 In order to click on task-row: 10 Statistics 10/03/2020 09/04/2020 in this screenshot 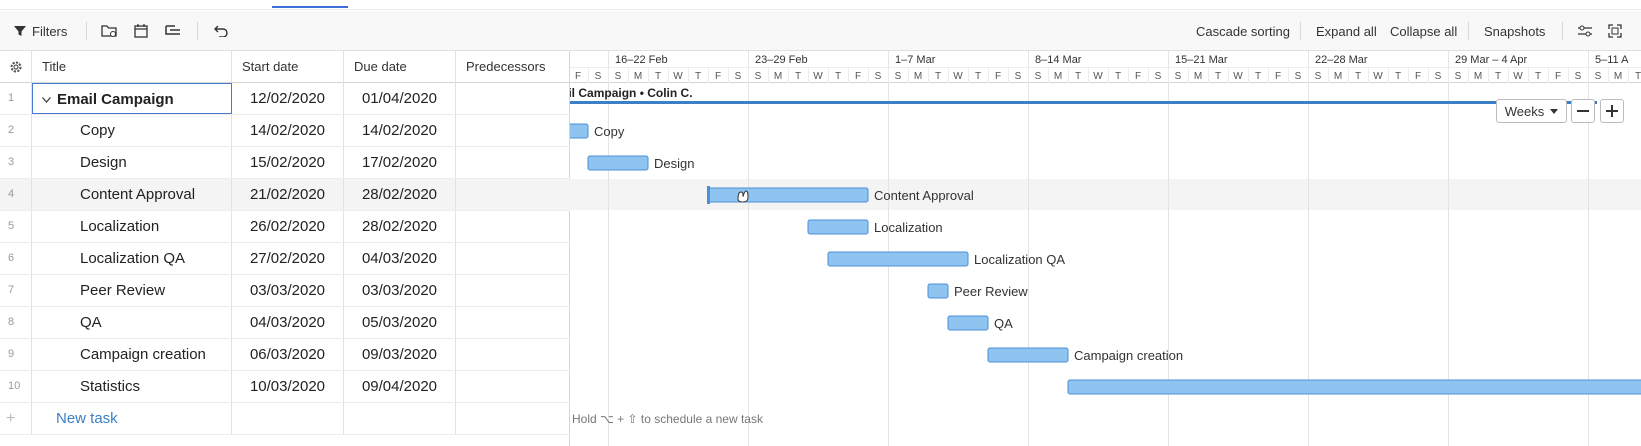, I will do `click(285, 387)`.